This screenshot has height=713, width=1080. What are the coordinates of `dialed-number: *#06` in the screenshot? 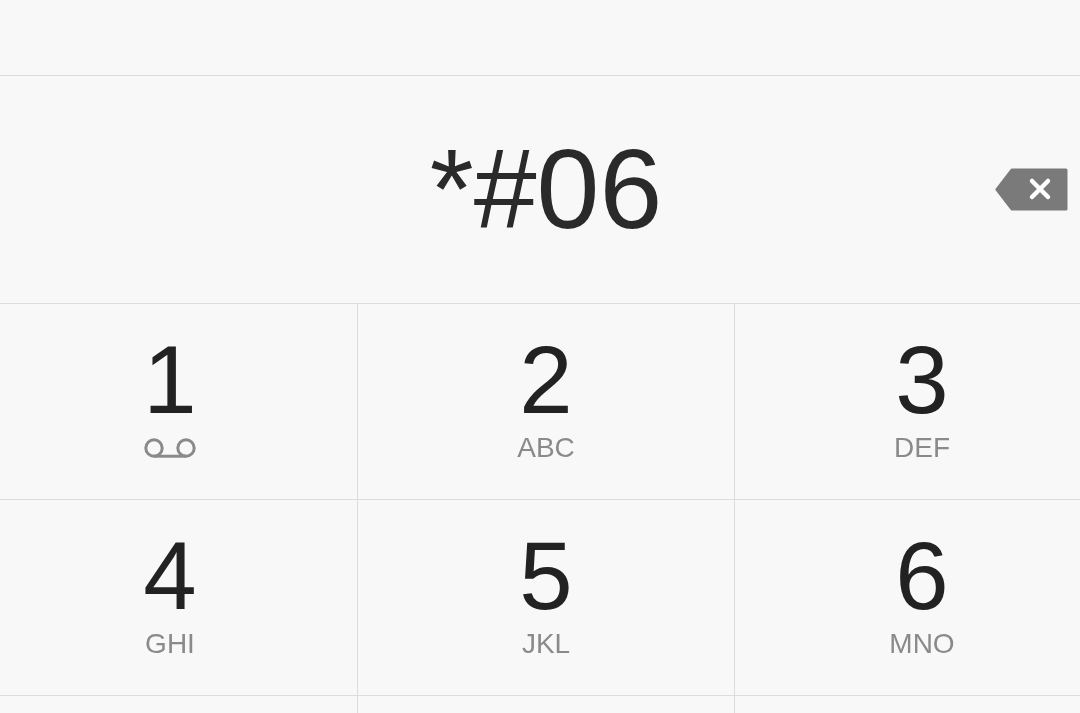 It's located at (546, 189).